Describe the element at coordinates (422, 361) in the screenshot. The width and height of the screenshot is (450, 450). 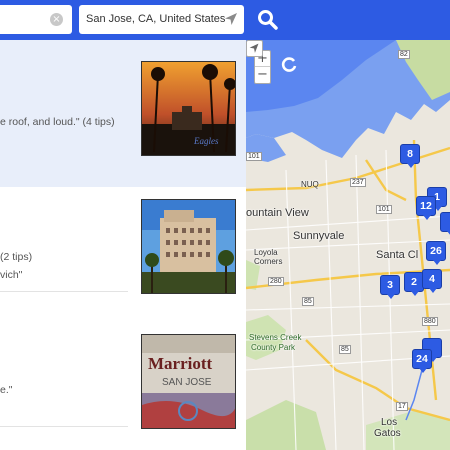
I see `map-pin: 24` at that location.